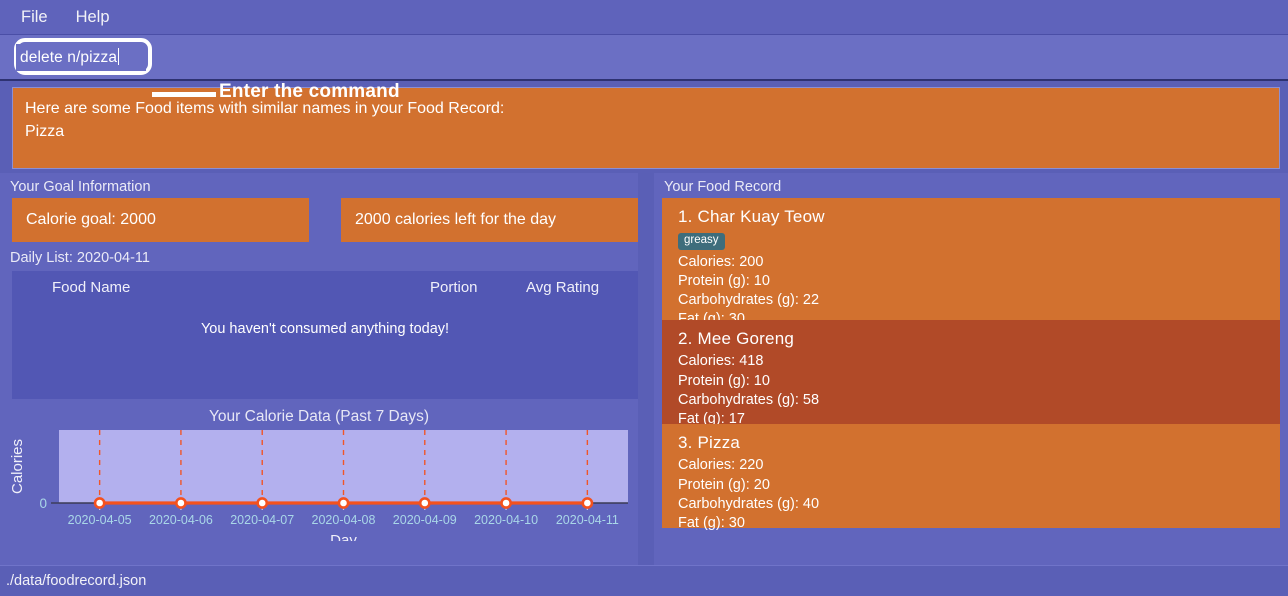 The width and height of the screenshot is (1288, 596). What do you see at coordinates (723, 187) in the screenshot?
I see `food-record-panel-title: Your Food Record` at bounding box center [723, 187].